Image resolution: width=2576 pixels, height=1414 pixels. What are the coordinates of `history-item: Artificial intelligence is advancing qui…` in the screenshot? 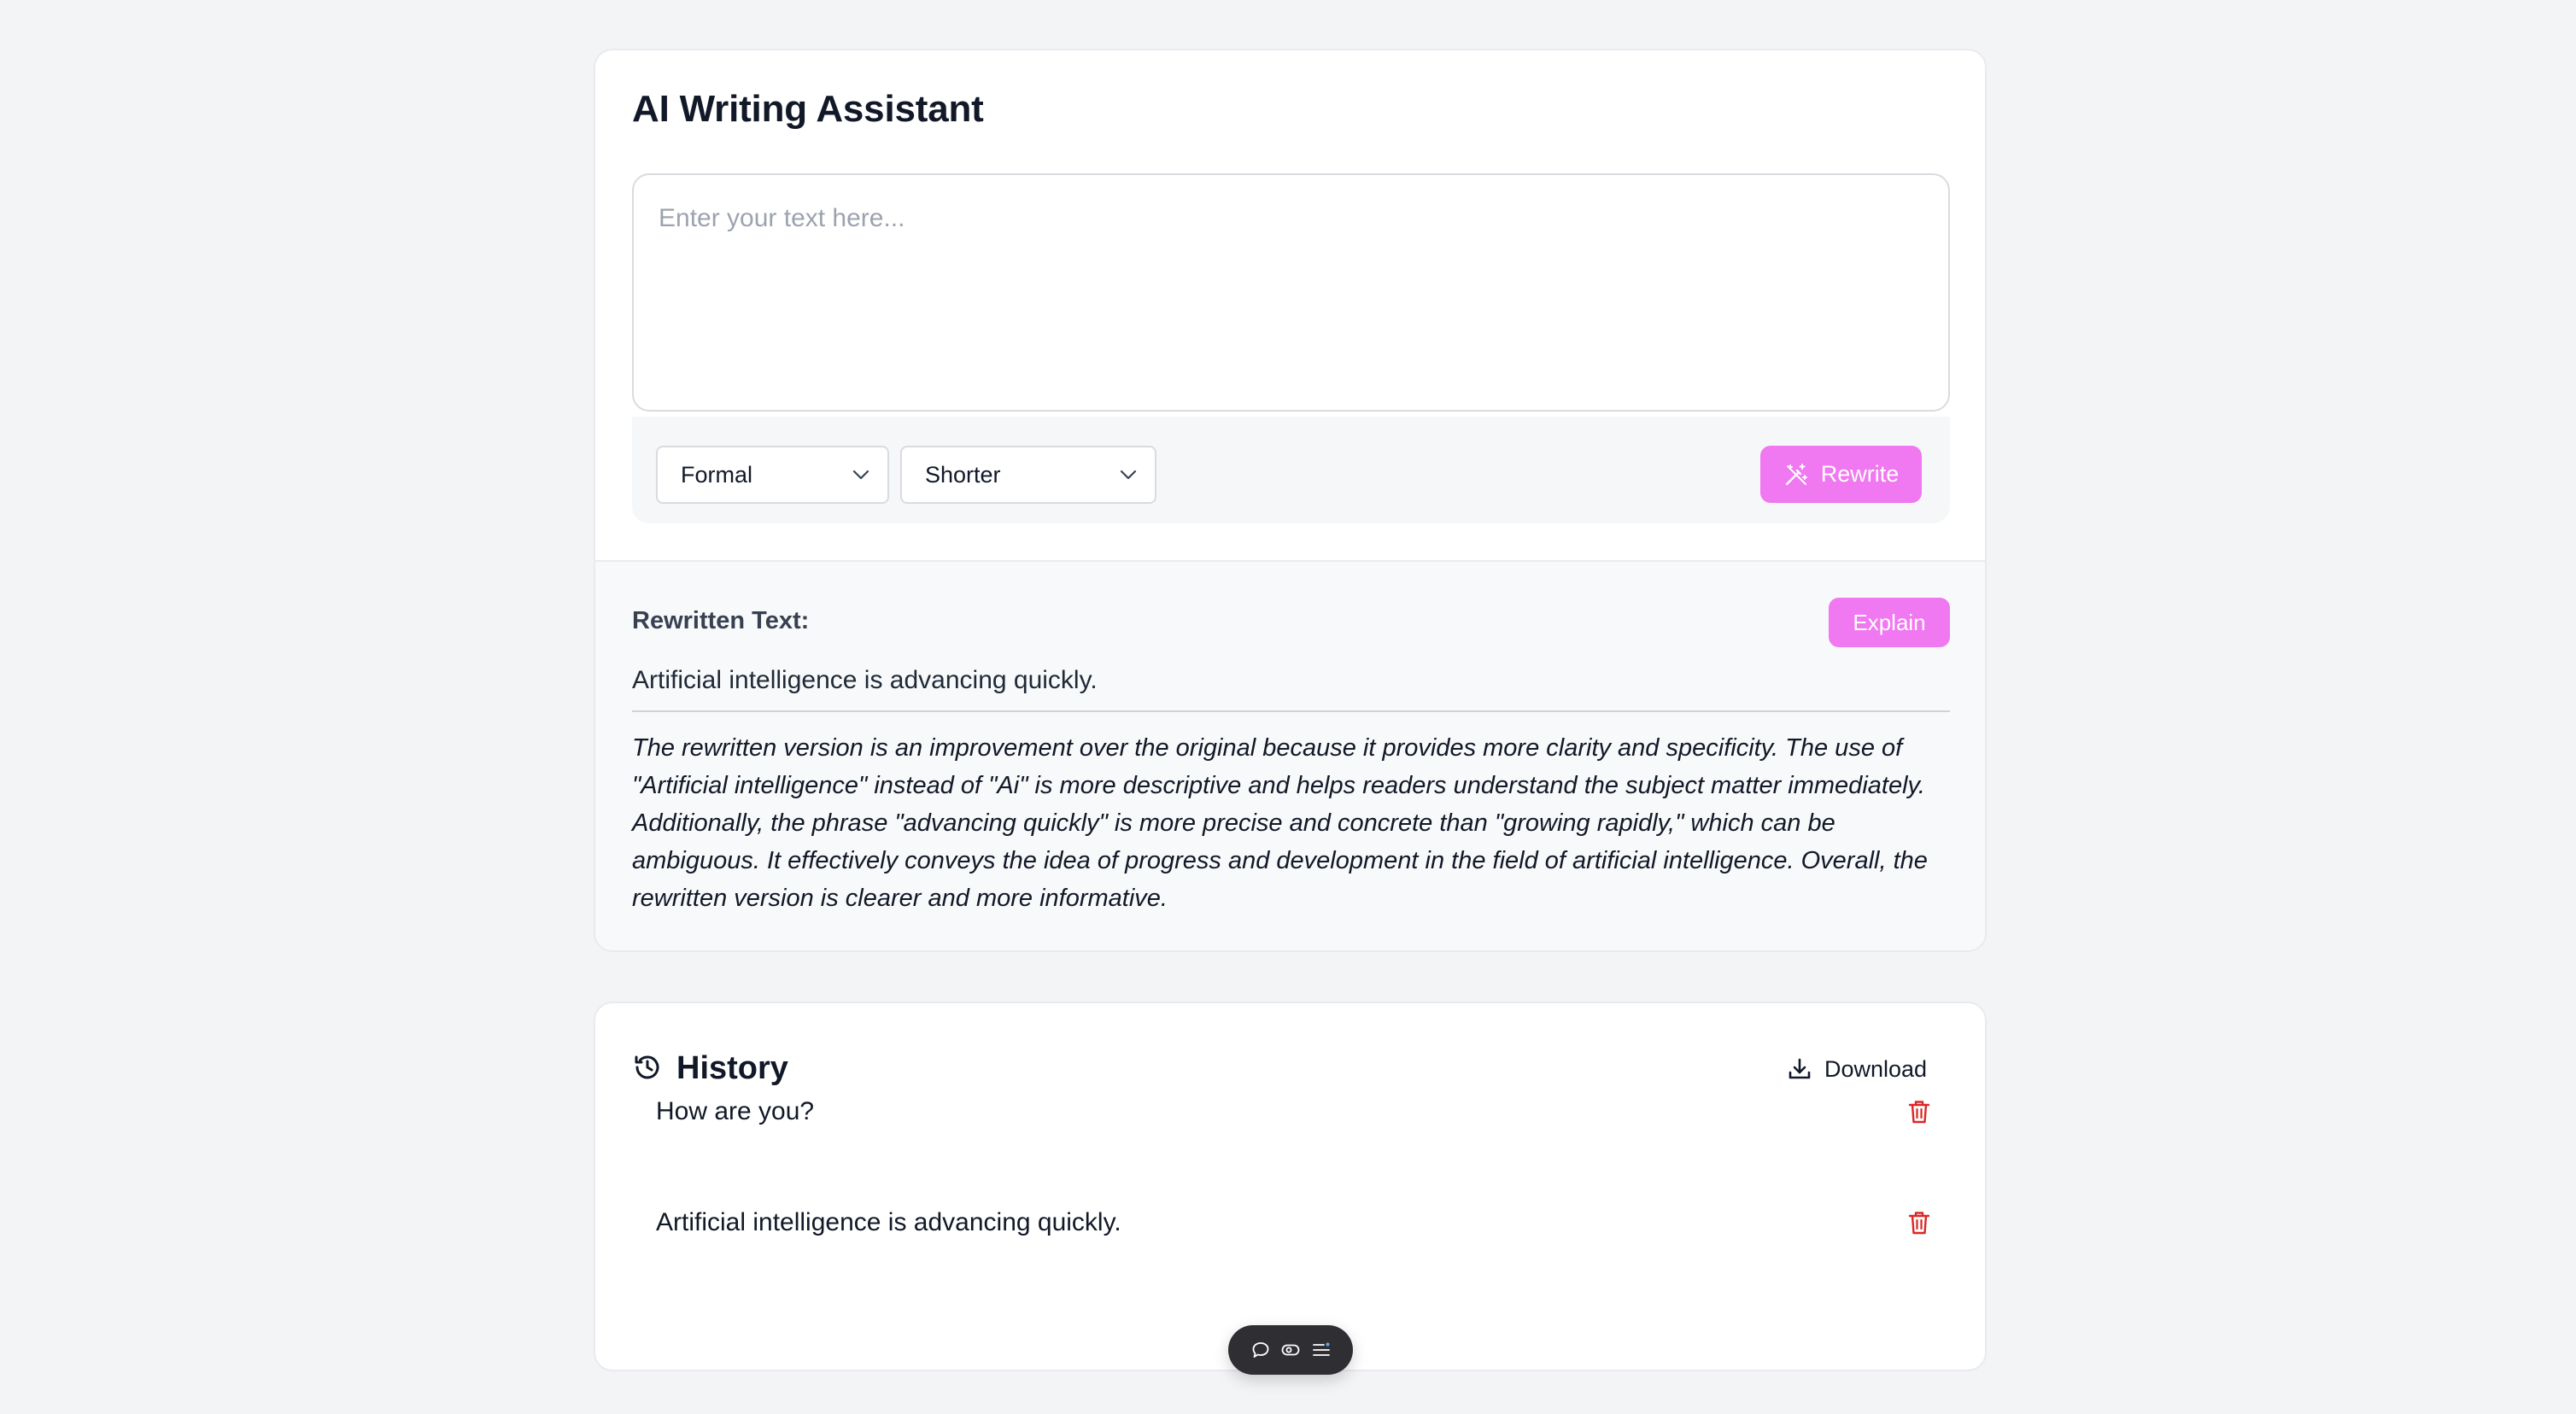 It's located at (1291, 1222).